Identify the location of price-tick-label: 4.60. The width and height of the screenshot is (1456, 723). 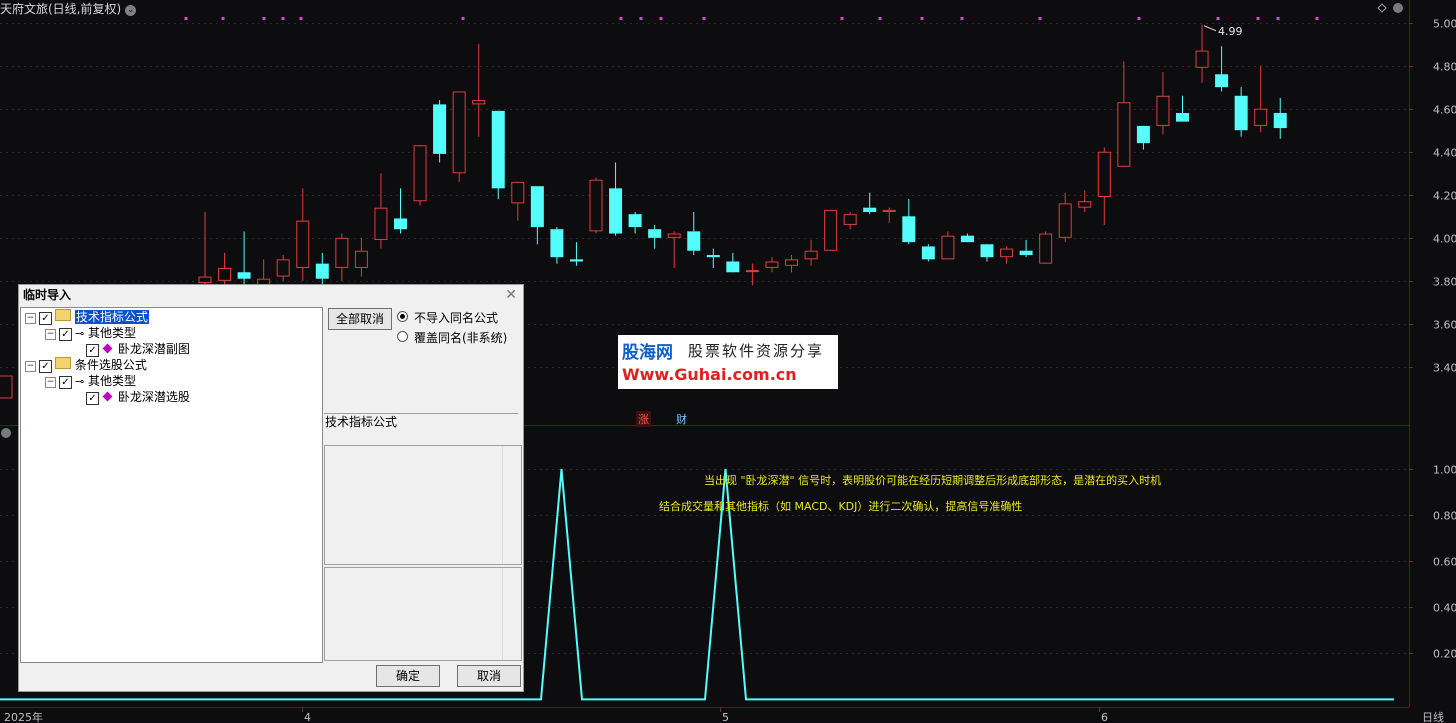
(1444, 110).